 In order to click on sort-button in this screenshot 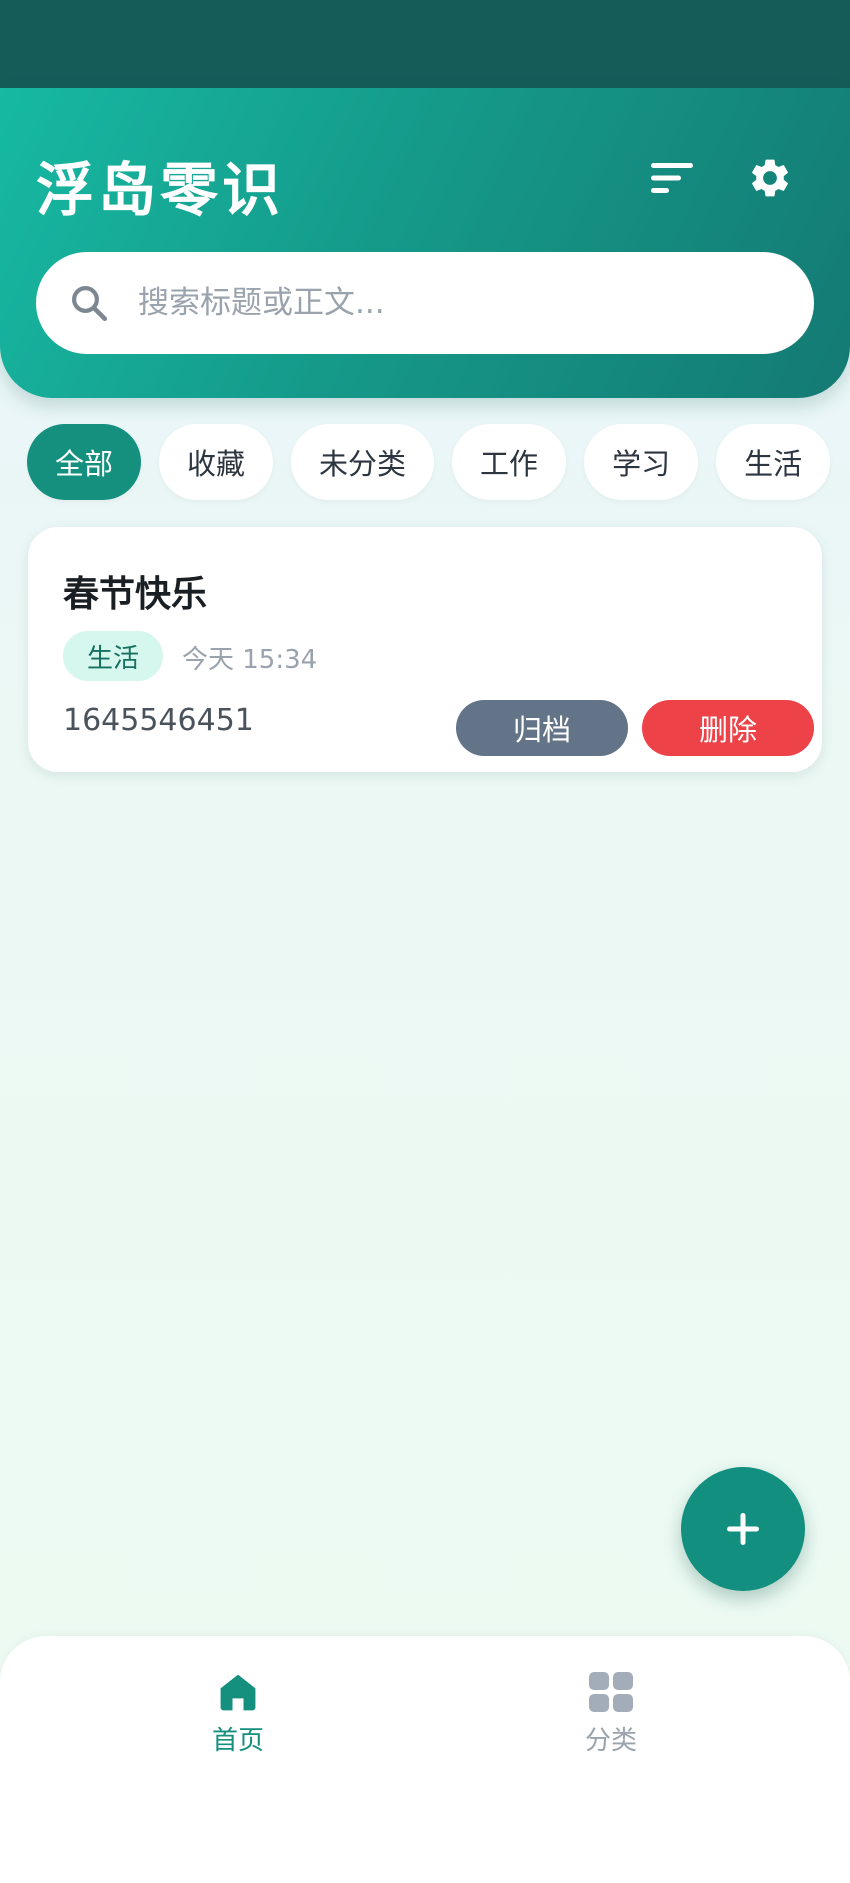, I will do `click(672, 178)`.